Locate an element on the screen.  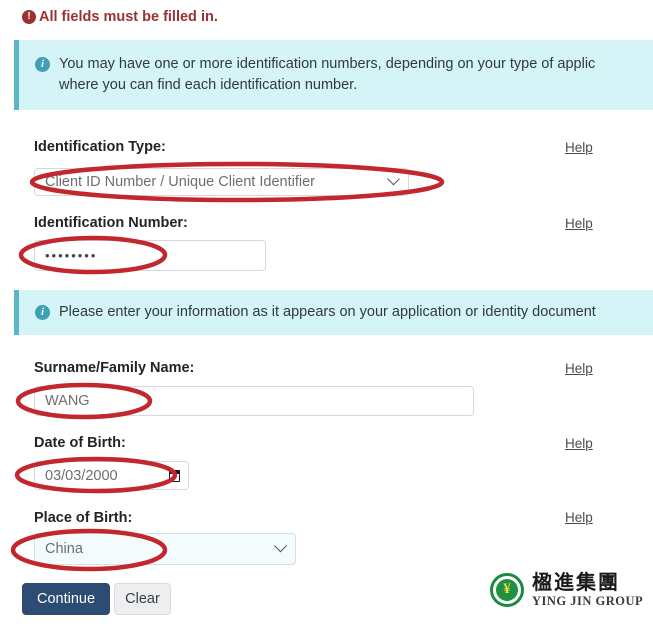
surname-value: WANG is located at coordinates (67, 401).